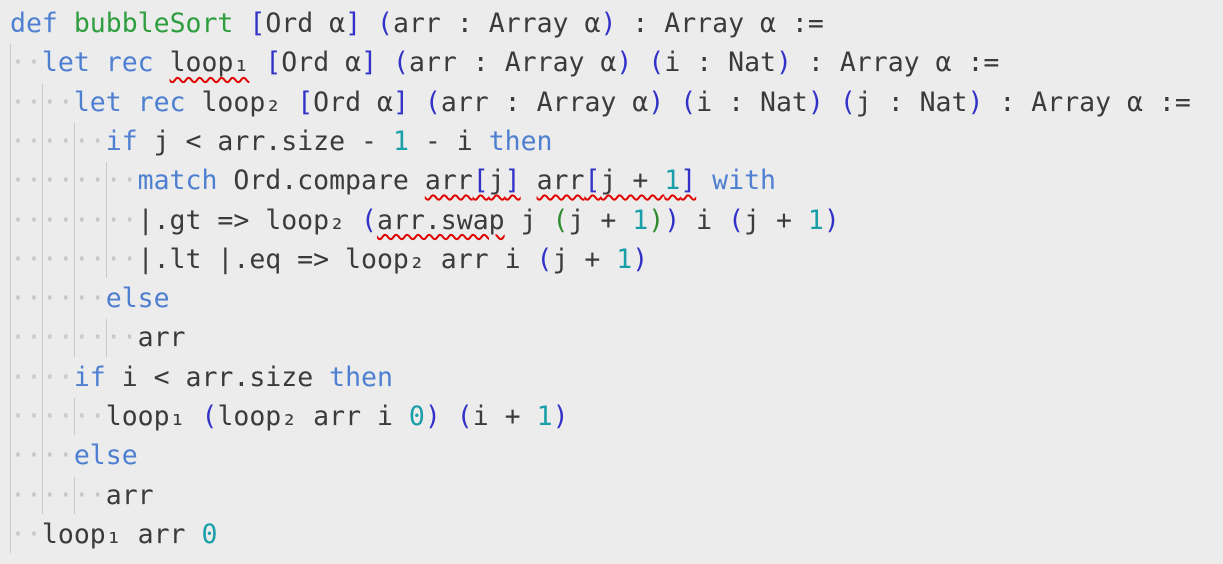 This screenshot has width=1223, height=564. Describe the element at coordinates (496, 181) in the screenshot. I see `error-token: j` at that location.